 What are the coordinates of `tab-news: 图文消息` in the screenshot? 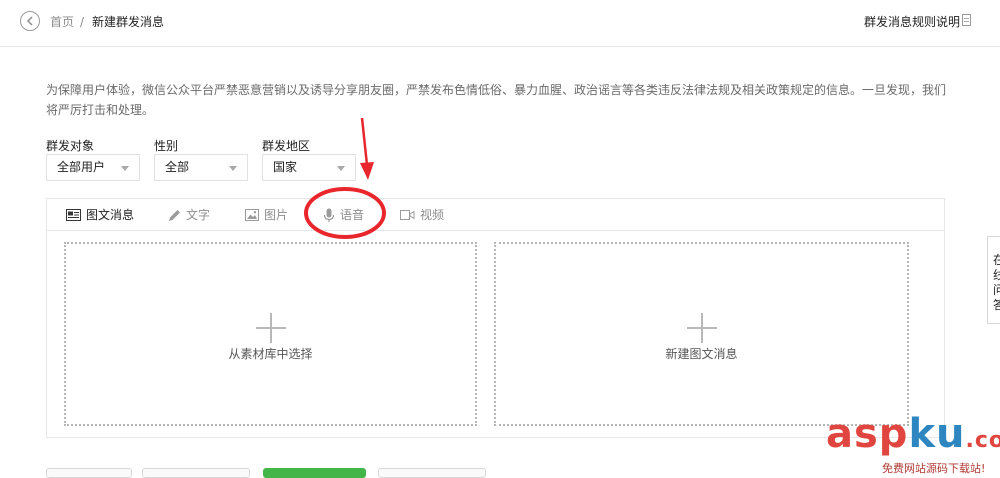 It's located at (100, 215).